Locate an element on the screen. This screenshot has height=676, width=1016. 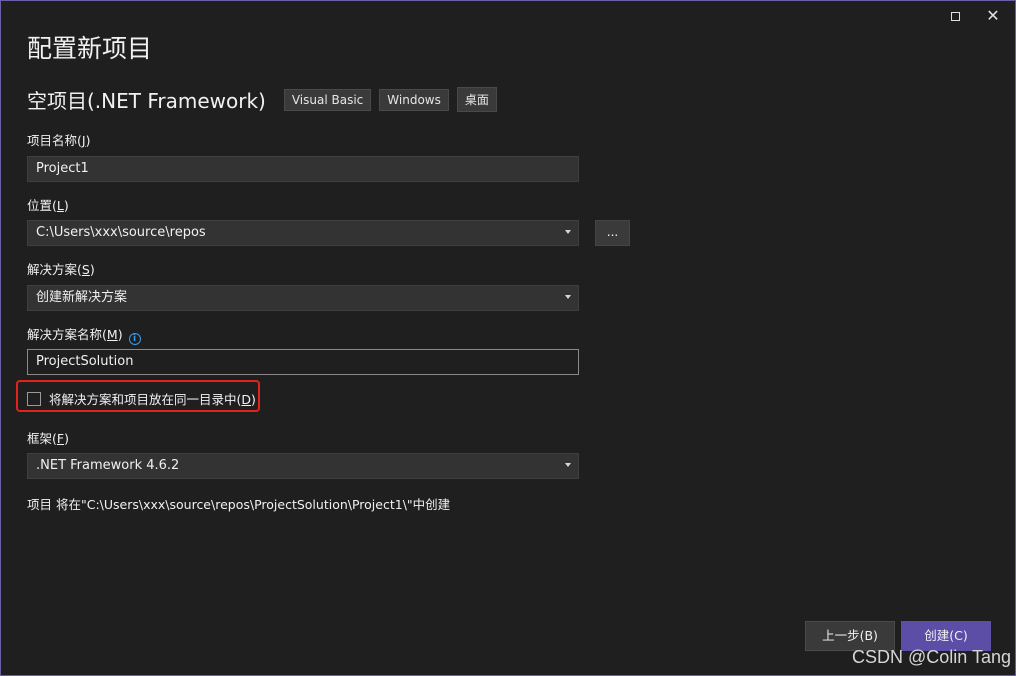
solution-dropdown: 创建新解决方案 is located at coordinates (303, 298).